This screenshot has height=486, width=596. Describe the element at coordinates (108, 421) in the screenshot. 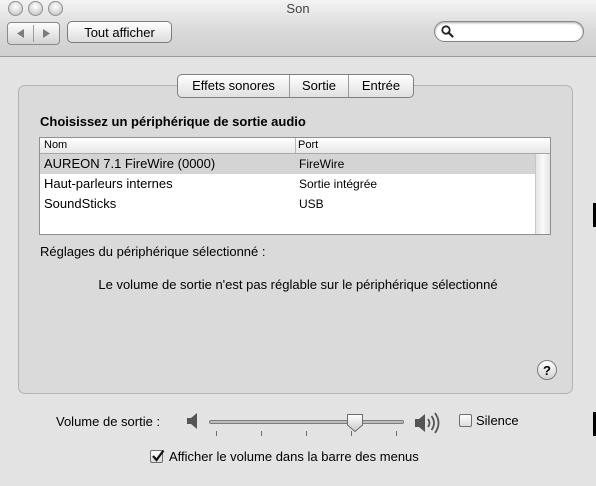

I see `output-volume-label: Volume de sortie :` at that location.